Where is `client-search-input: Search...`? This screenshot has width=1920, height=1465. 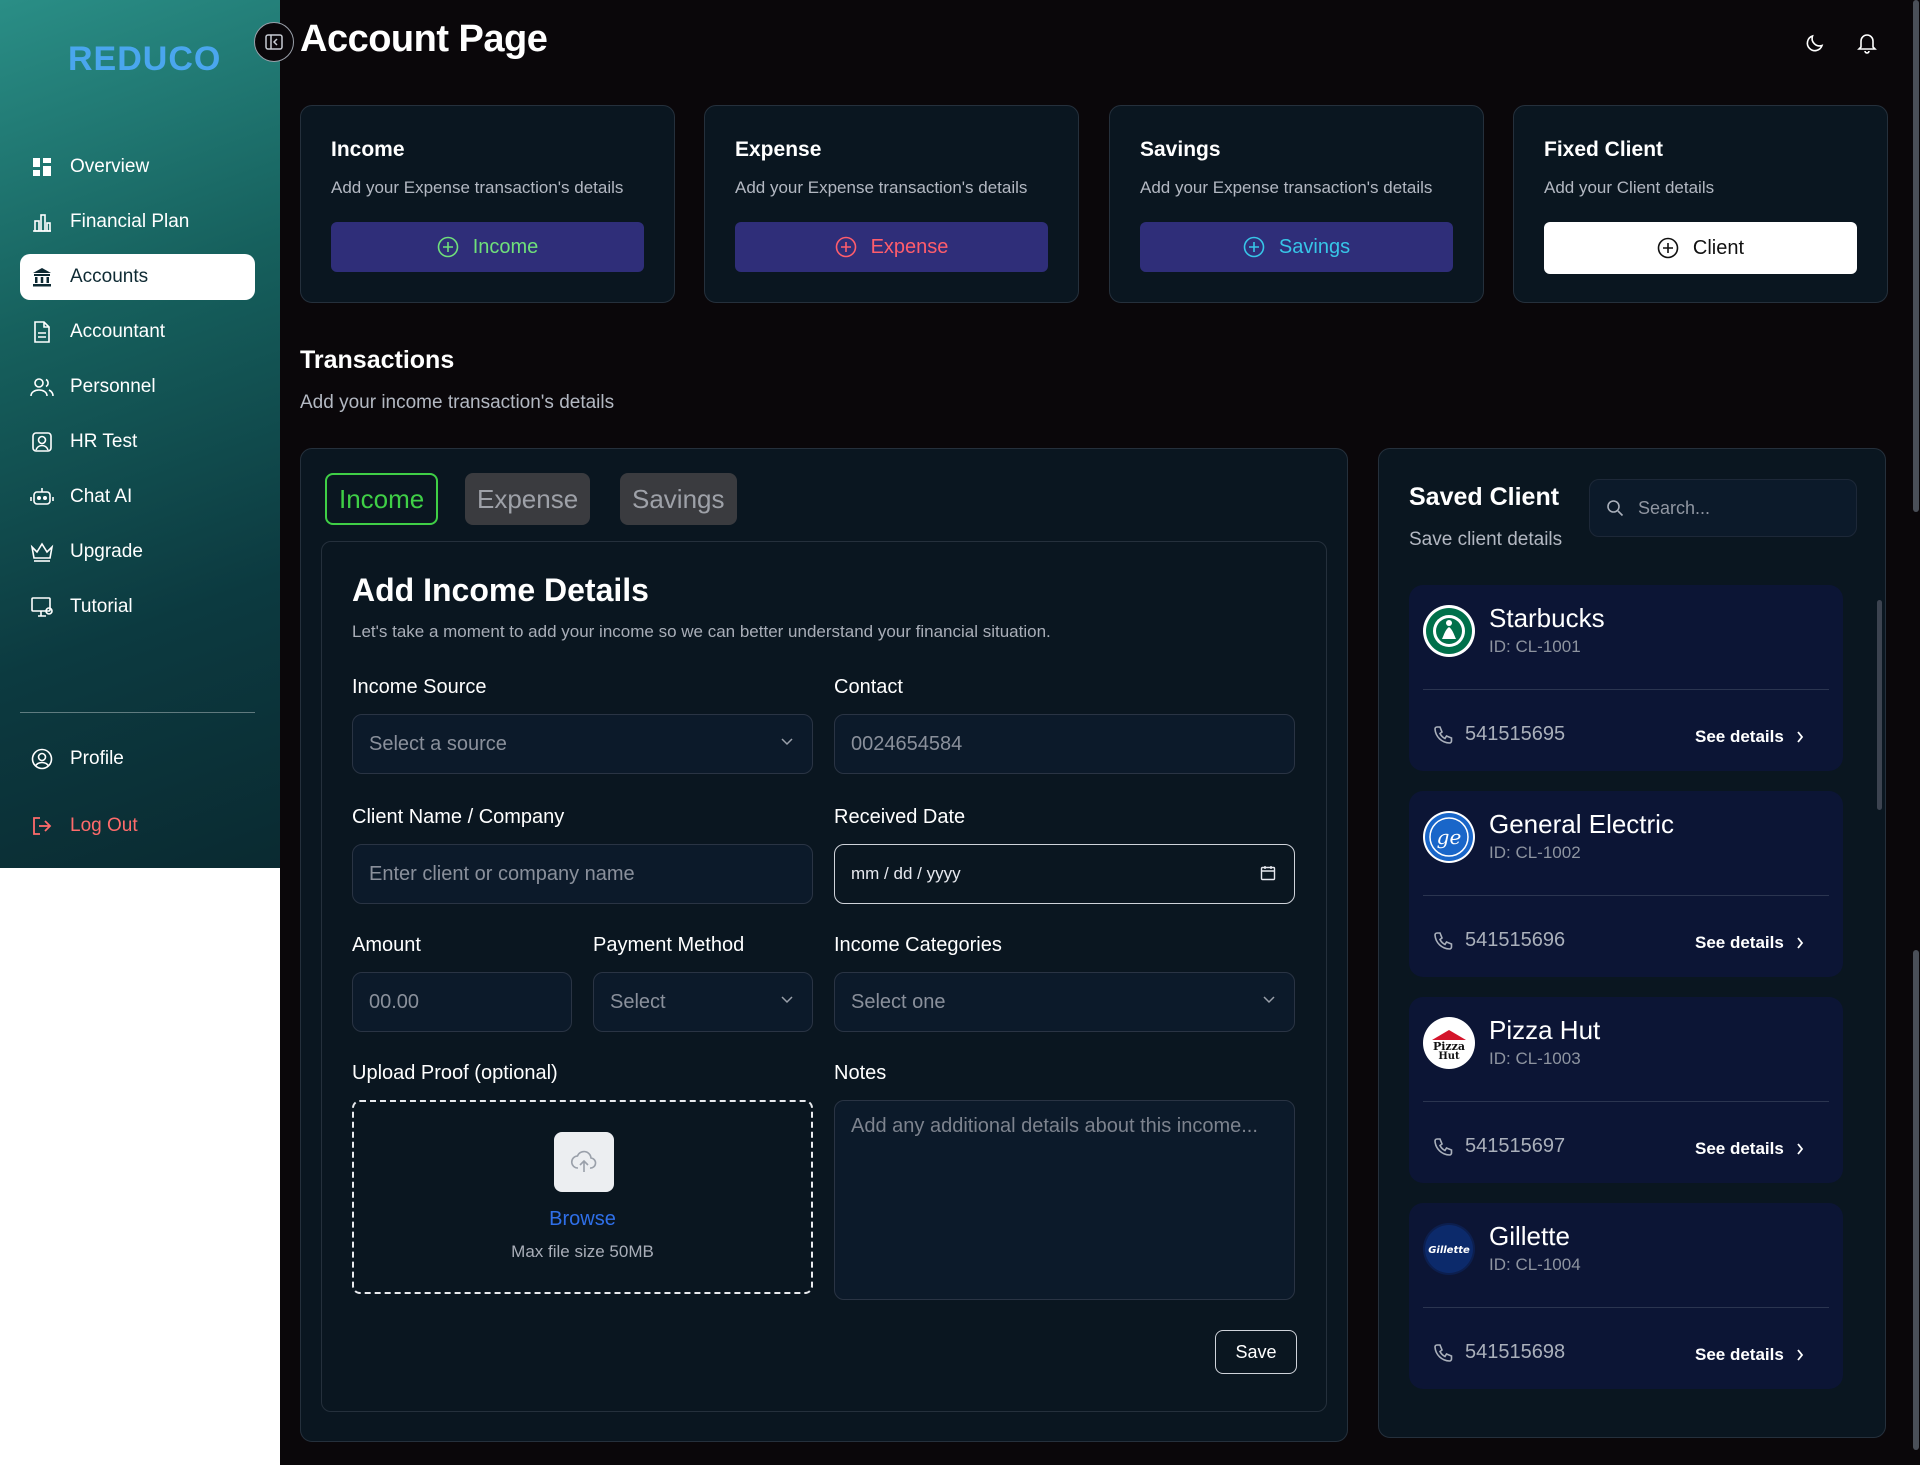 client-search-input: Search... is located at coordinates (1723, 508).